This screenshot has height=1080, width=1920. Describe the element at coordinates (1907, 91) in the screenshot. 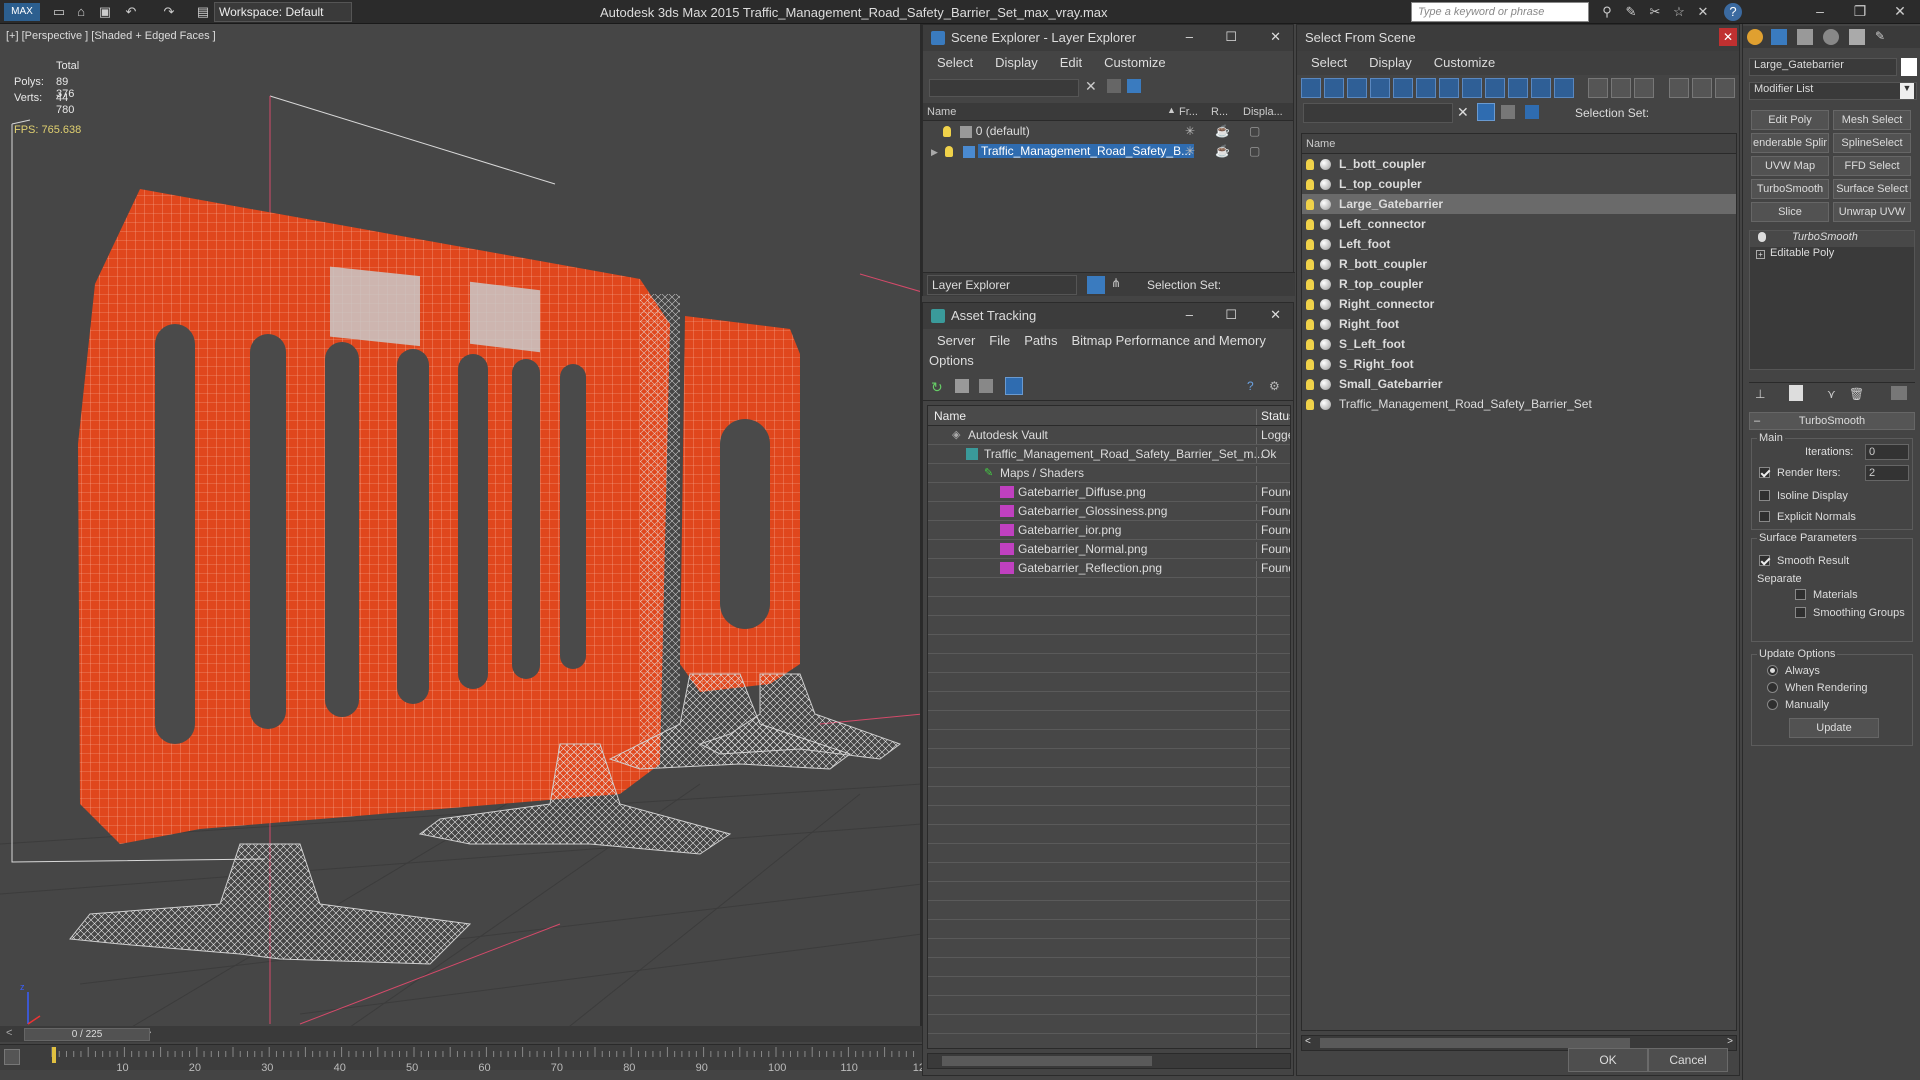

I see `chevron-down-icon: ▼` at that location.